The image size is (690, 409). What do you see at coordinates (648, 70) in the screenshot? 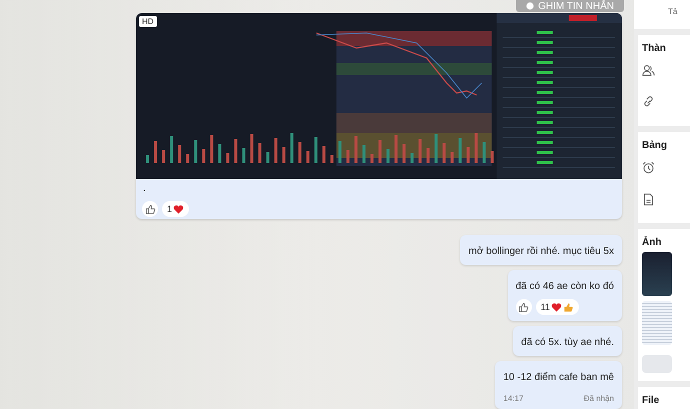
I see `members-icon` at bounding box center [648, 70].